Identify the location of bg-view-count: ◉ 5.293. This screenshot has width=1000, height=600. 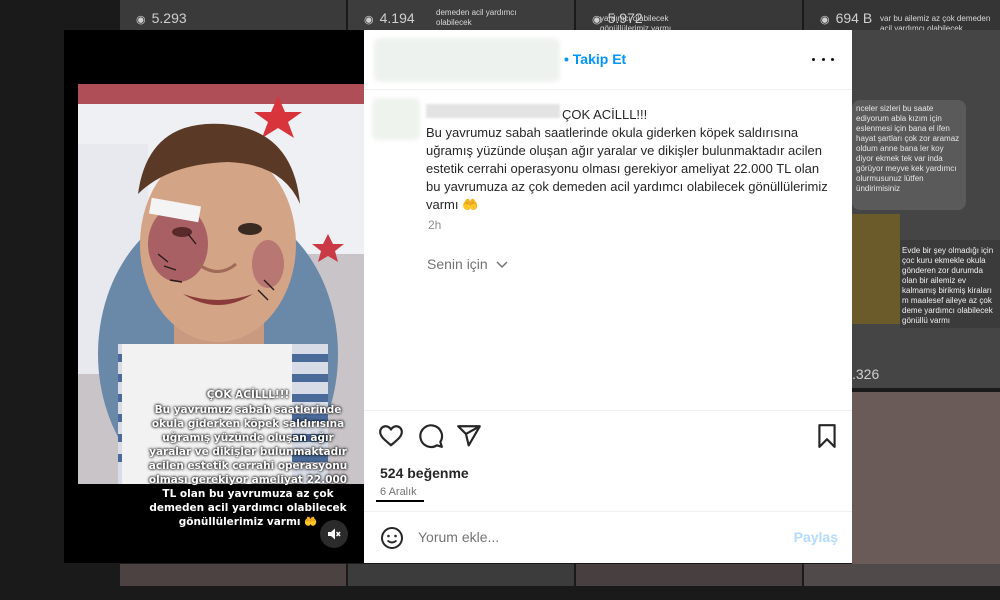
(161, 18).